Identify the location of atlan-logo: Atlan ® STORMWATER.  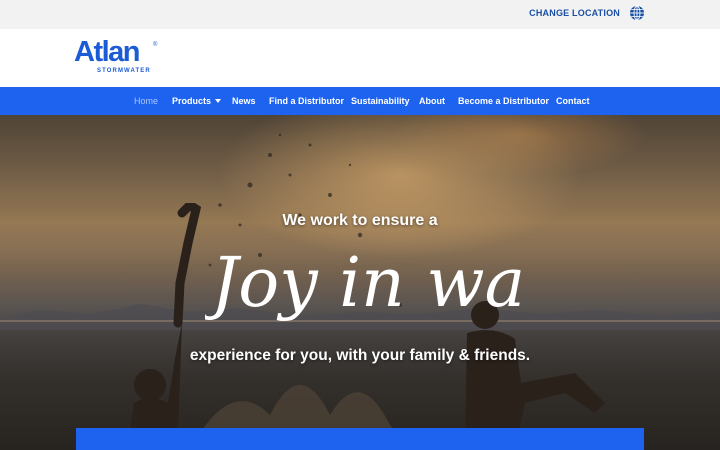
(119, 57).